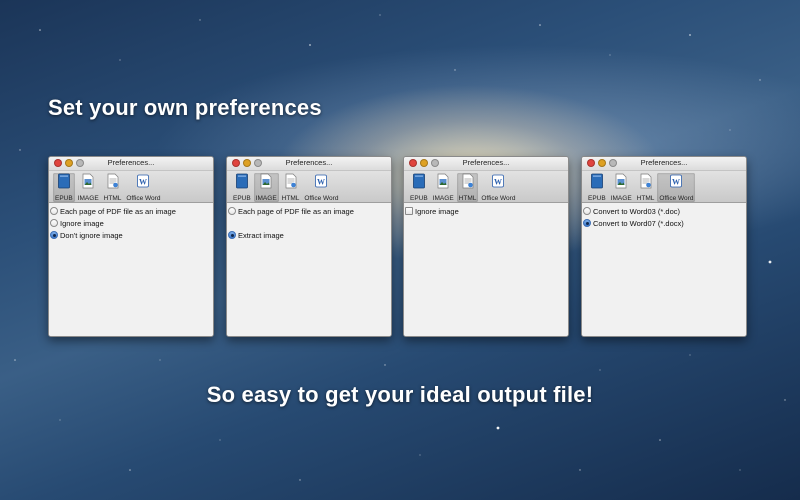 The width and height of the screenshot is (800, 500). I want to click on option-label: Extract image, so click(261, 235).